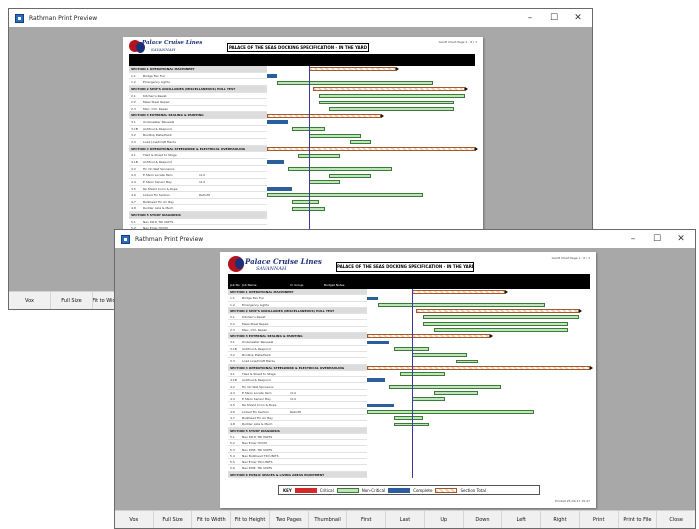  Describe the element at coordinates (522, 519) in the screenshot. I see `left-button: Left` at that location.